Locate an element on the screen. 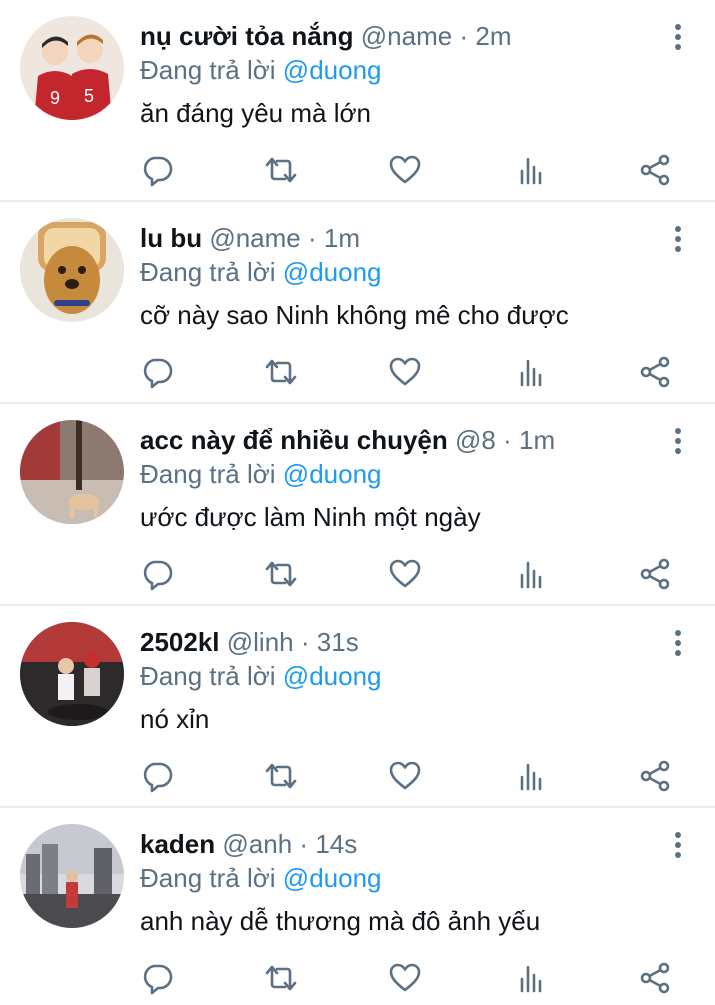  svg-text: 5 is located at coordinates (89, 96).